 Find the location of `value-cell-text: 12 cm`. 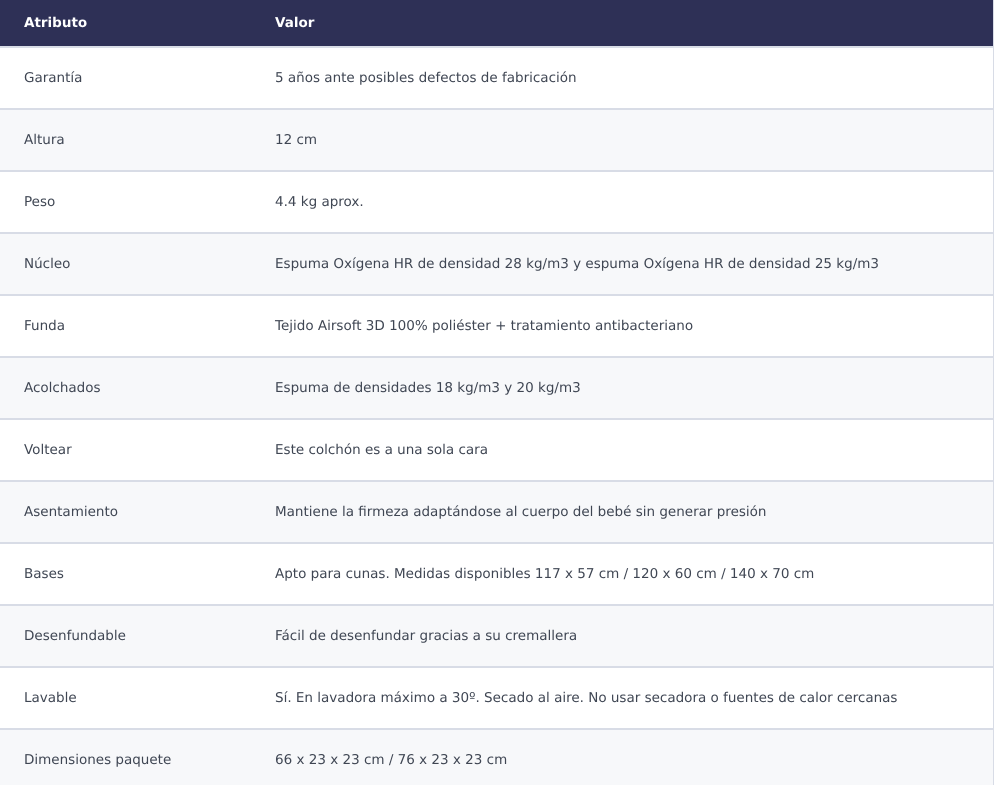

value-cell-text: 12 cm is located at coordinates (296, 140).